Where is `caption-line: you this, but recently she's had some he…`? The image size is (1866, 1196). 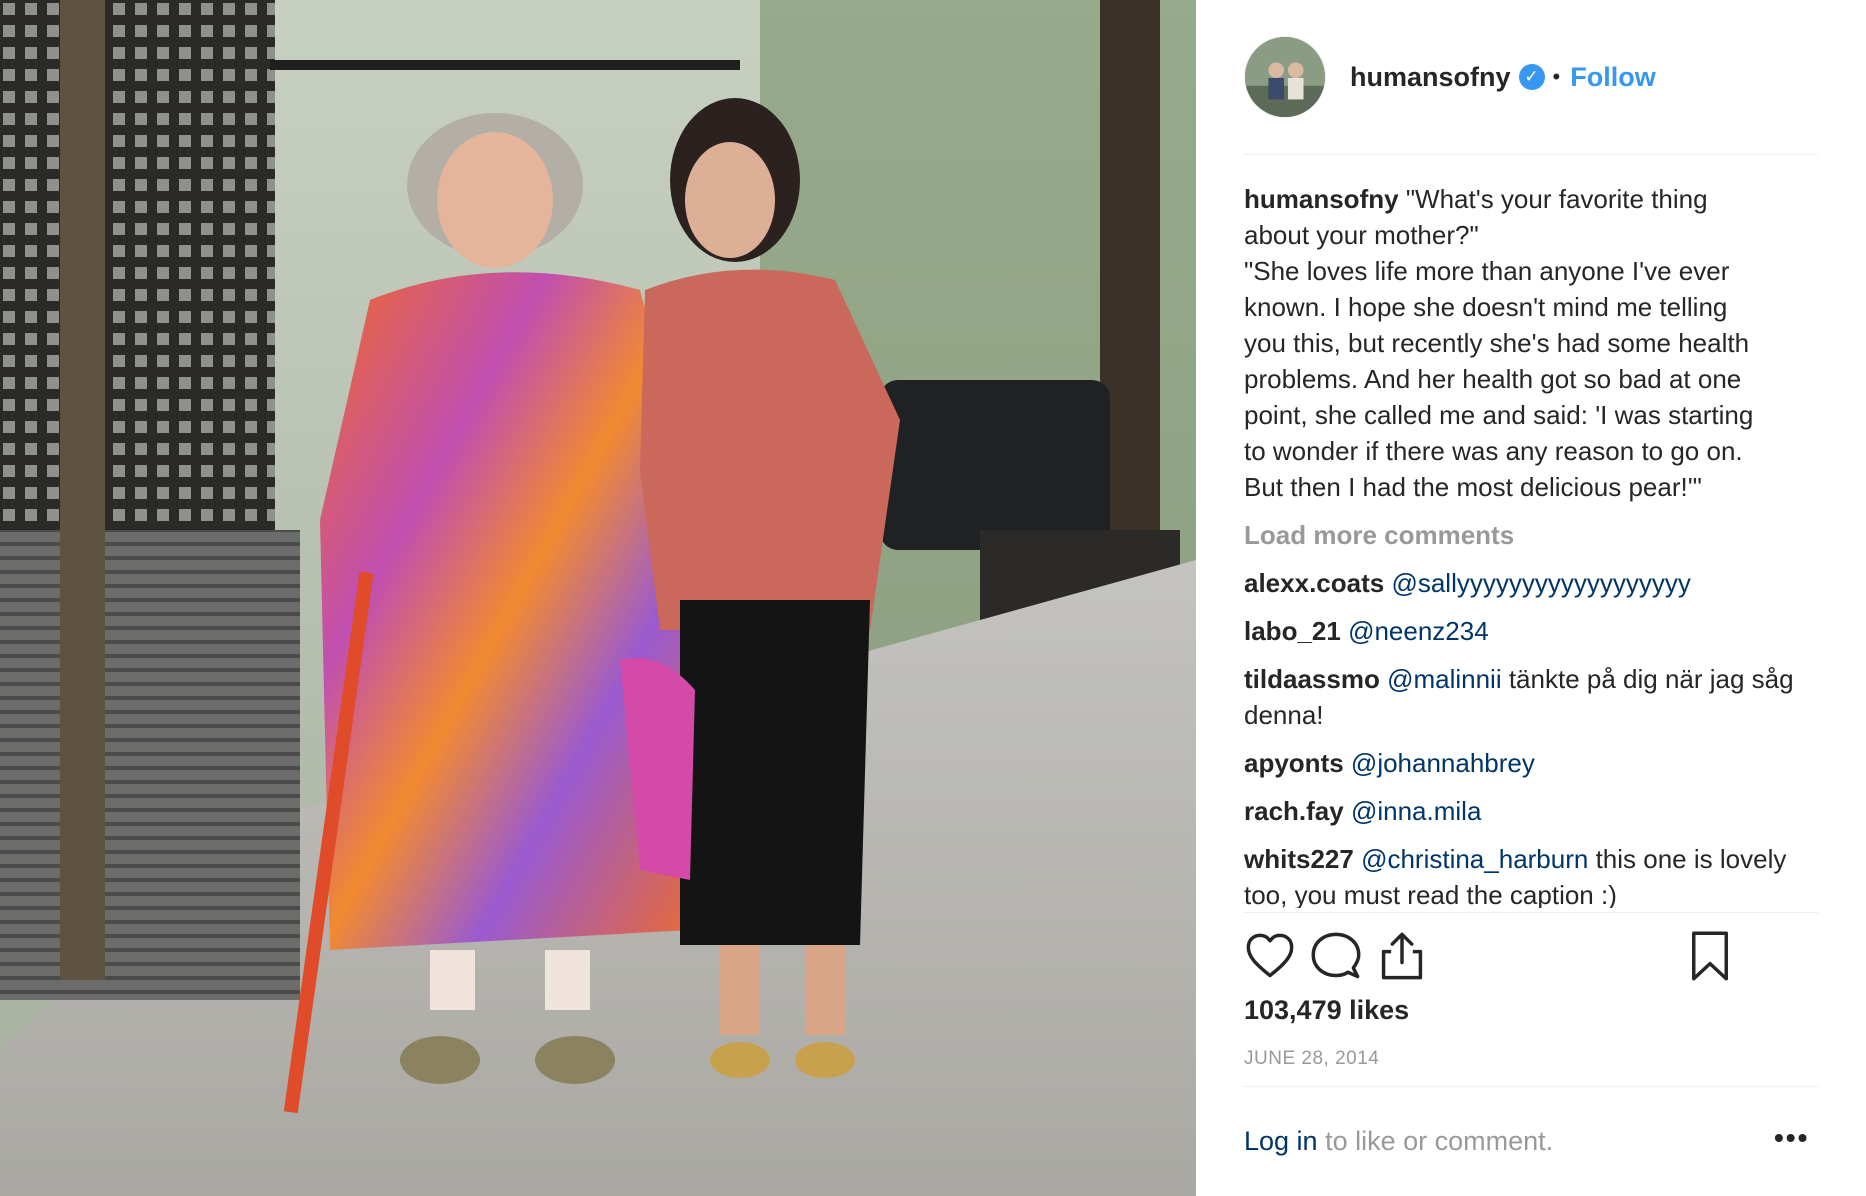
caption-line: you this, but recently she's had some he… is located at coordinates (1497, 343).